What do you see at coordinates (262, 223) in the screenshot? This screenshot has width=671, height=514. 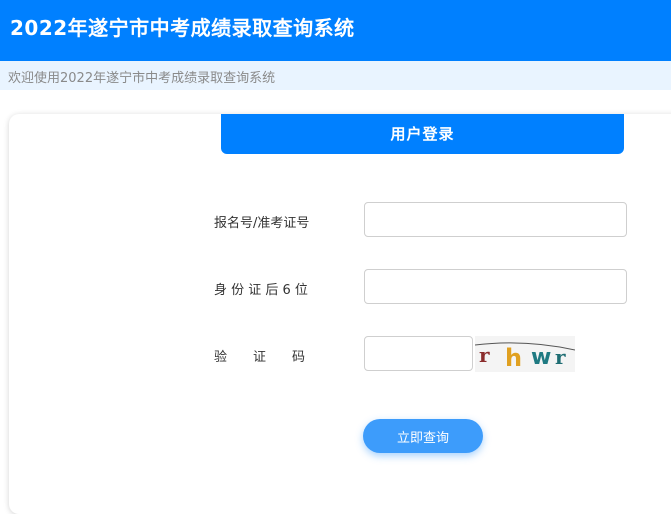 I see `exam-number-label: 报名号/准考证号` at bounding box center [262, 223].